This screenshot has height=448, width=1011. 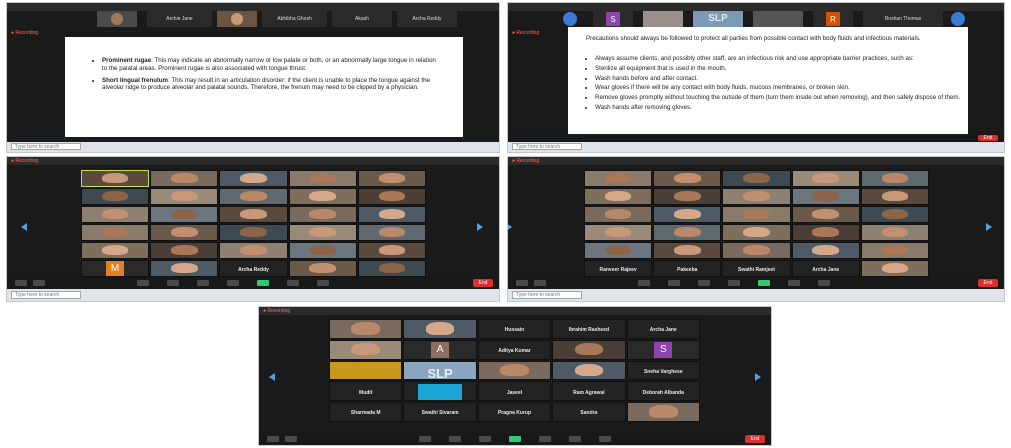 I want to click on participant-strip-tile: R, so click(x=833, y=19).